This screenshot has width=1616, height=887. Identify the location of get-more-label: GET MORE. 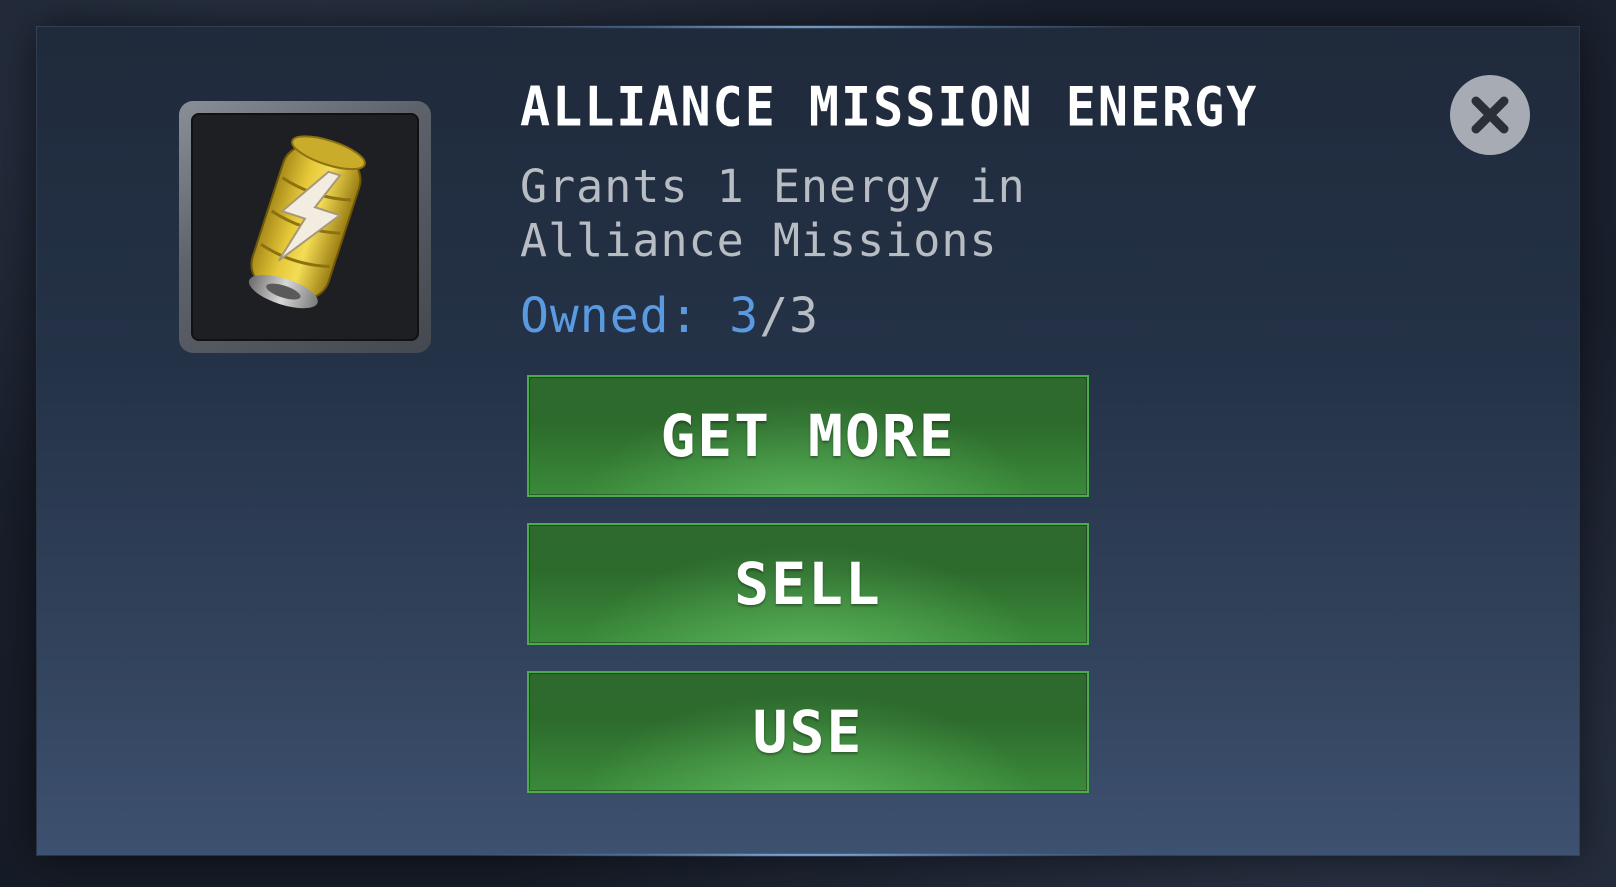
(808, 436).